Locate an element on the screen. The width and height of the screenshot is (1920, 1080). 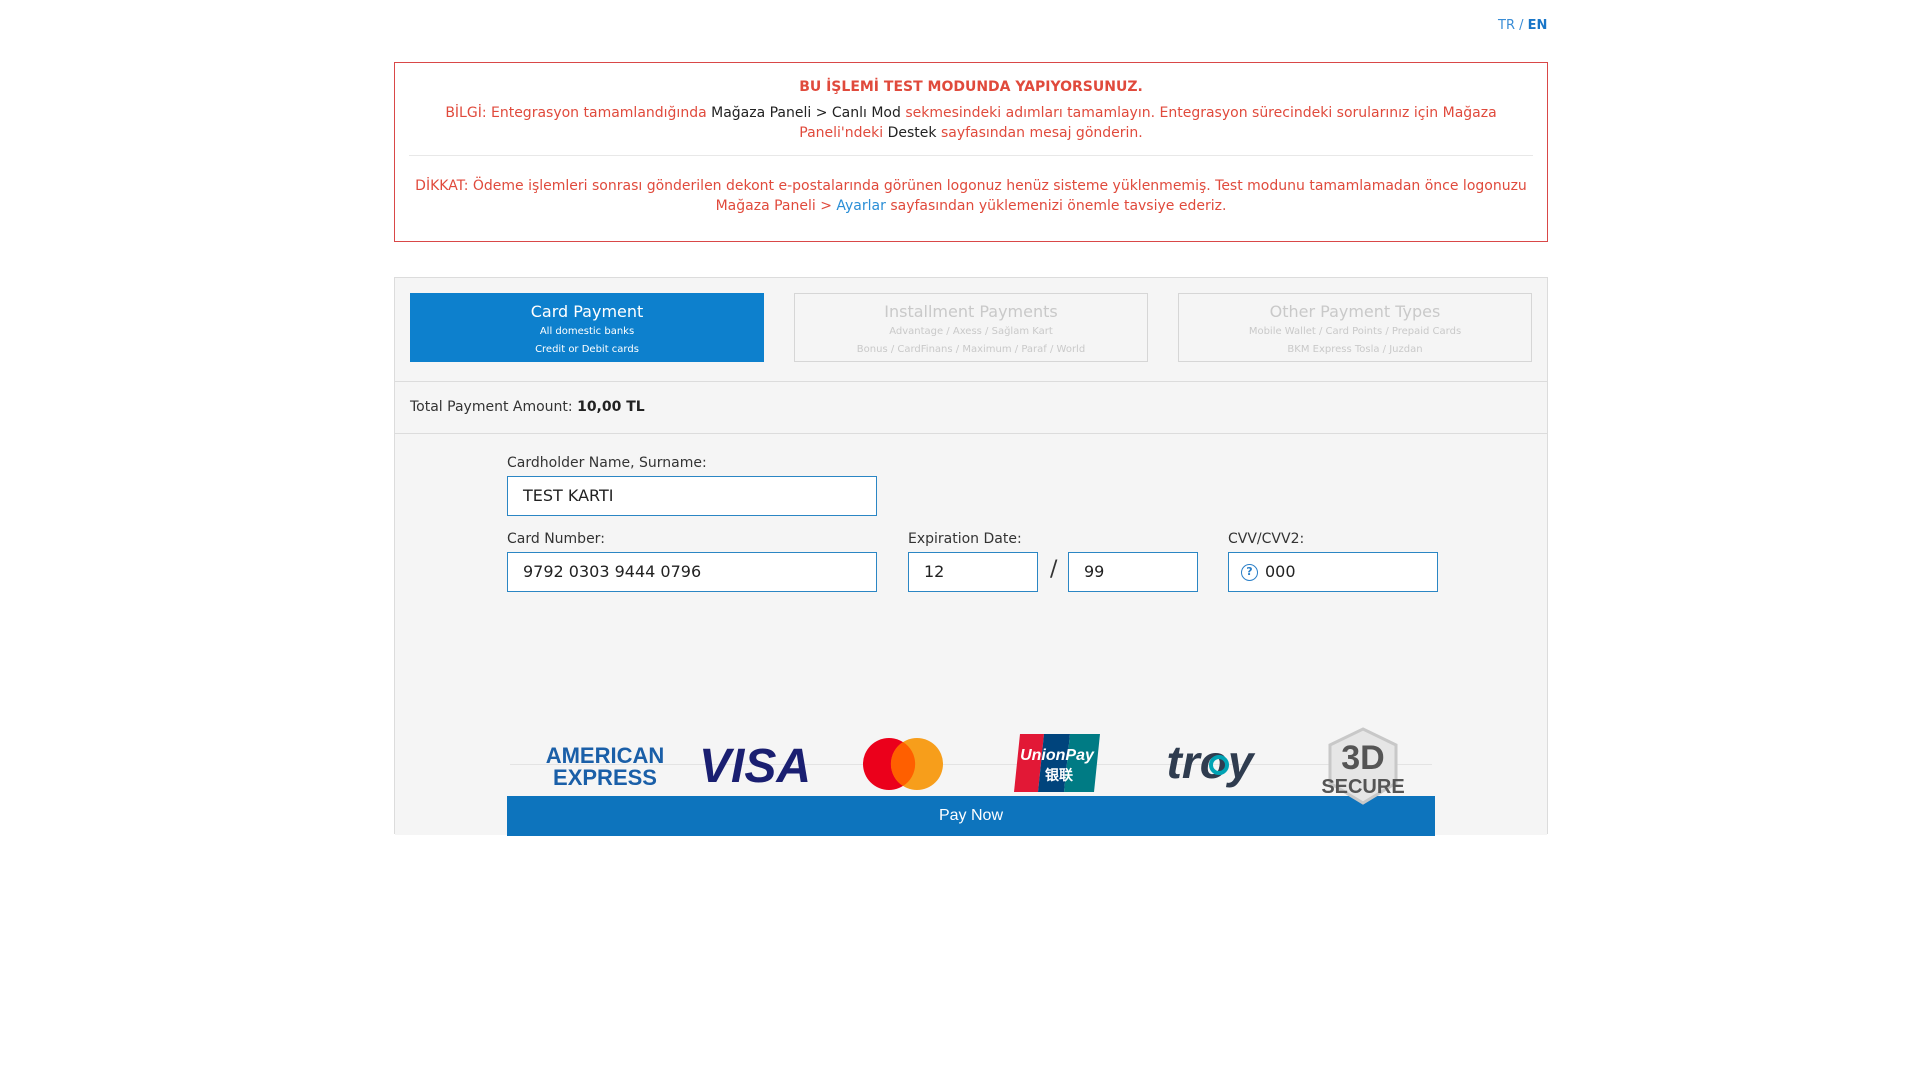
settings-link: Ayarlar is located at coordinates (860, 206).